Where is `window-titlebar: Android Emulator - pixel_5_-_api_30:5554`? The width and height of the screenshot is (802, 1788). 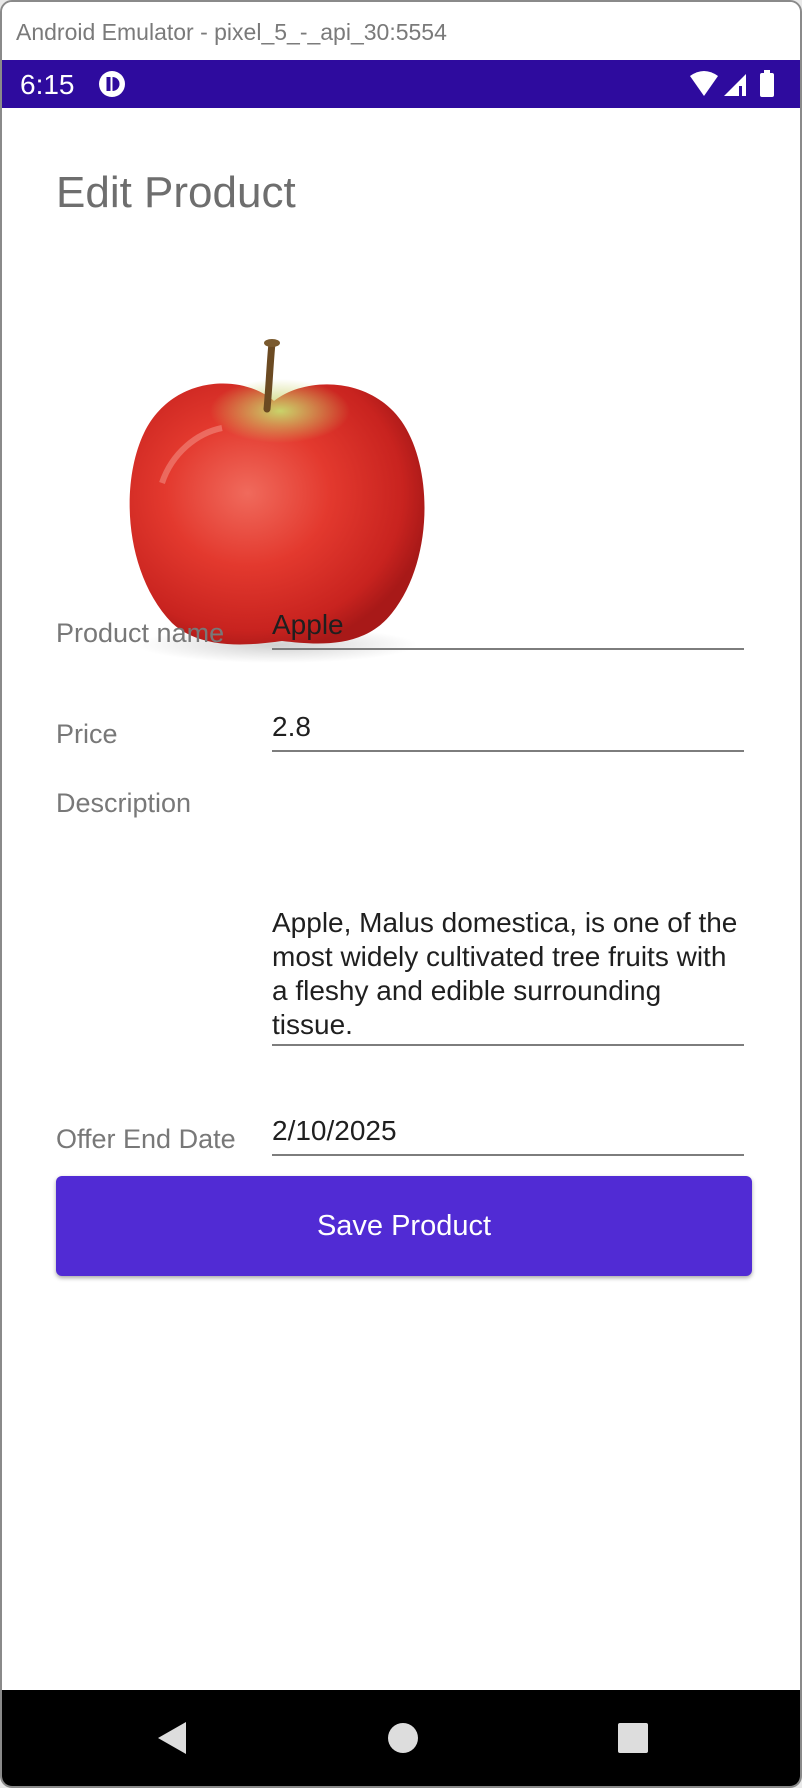 window-titlebar: Android Emulator - pixel_5_-_api_30:5554 is located at coordinates (401, 31).